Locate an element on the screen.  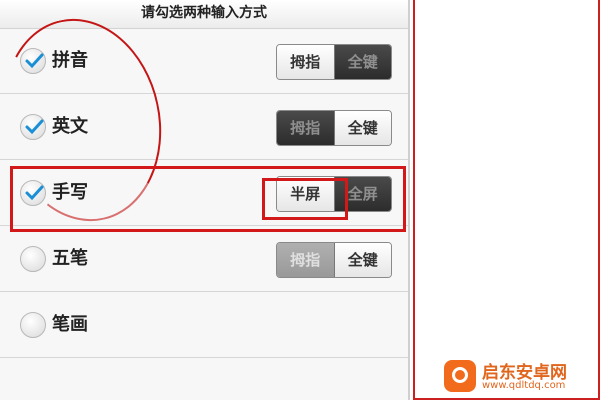
keyboard-toggle-english: 拇指 全键 is located at coordinates (334, 128).